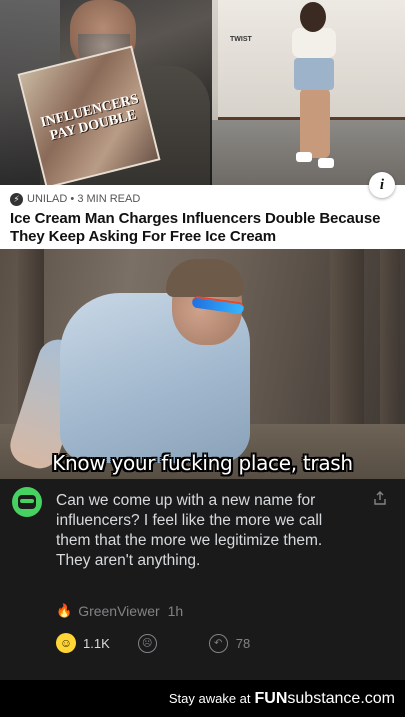 The width and height of the screenshot is (405, 717). Describe the element at coordinates (66, 643) in the screenshot. I see `smile-icon: ☺` at that location.